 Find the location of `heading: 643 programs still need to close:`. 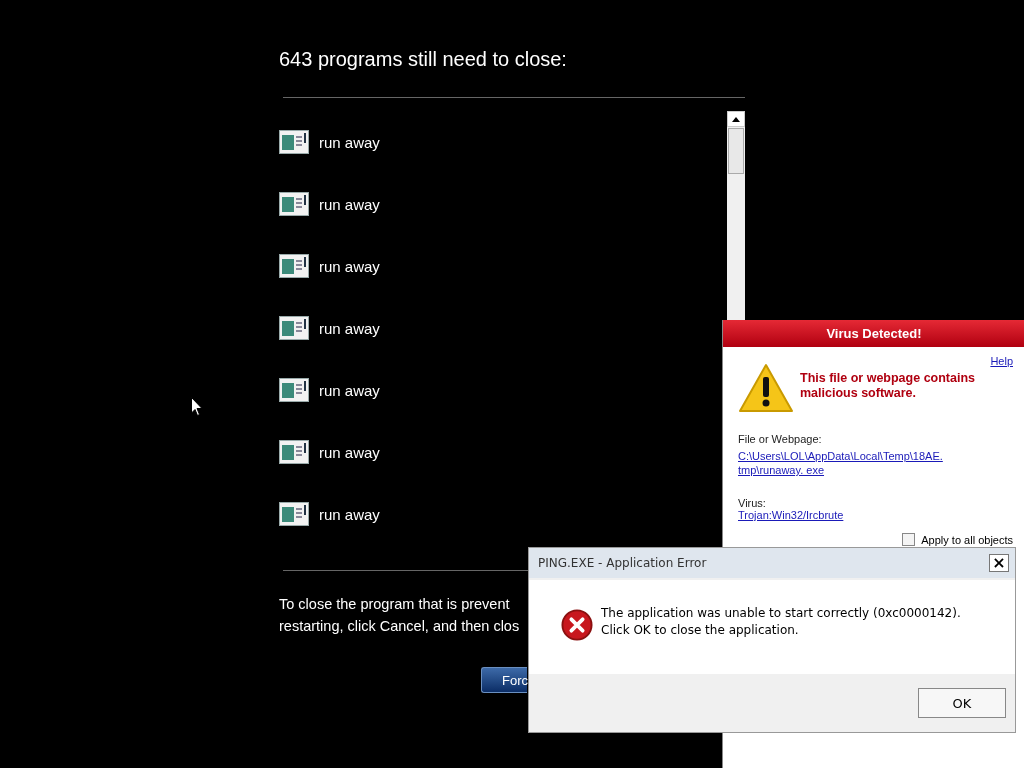

heading: 643 programs still need to close: is located at coordinates (423, 59).